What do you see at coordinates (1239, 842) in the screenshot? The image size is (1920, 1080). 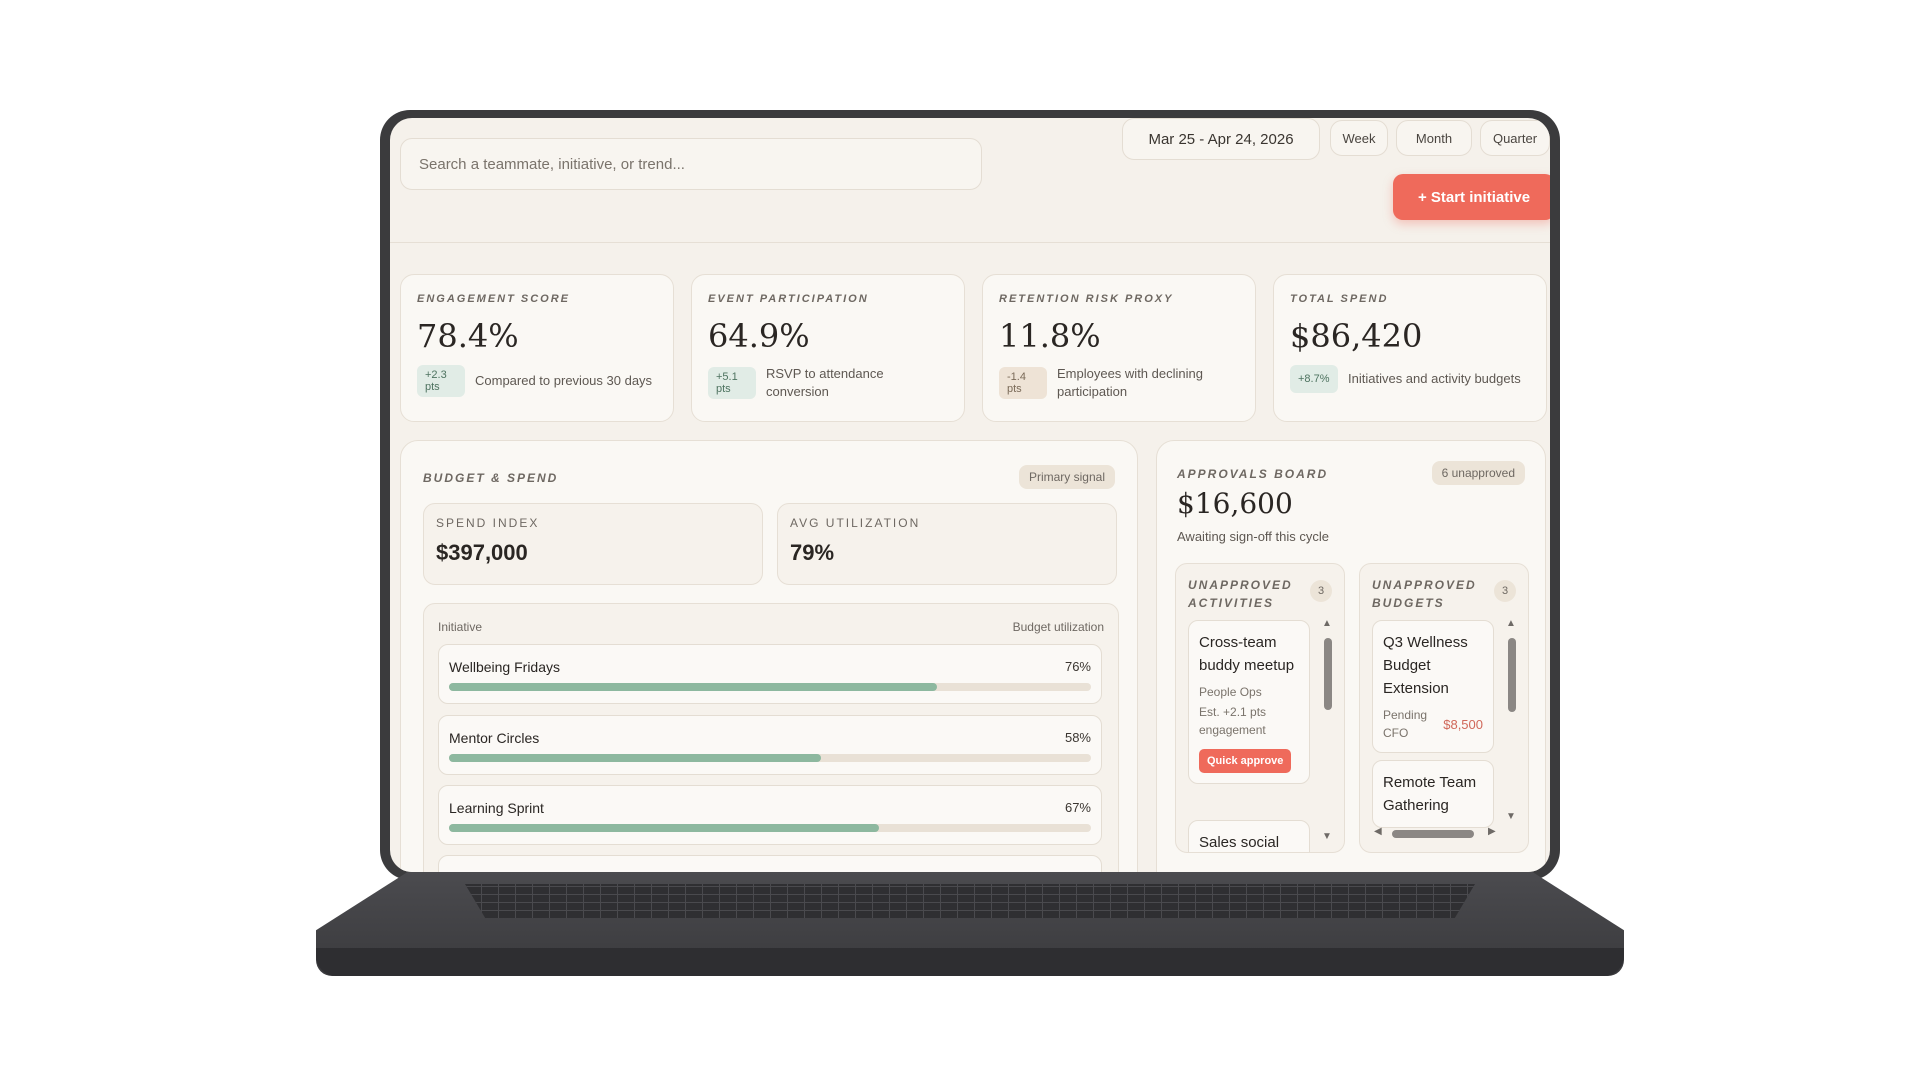 I see `activity-title: Sales social` at bounding box center [1239, 842].